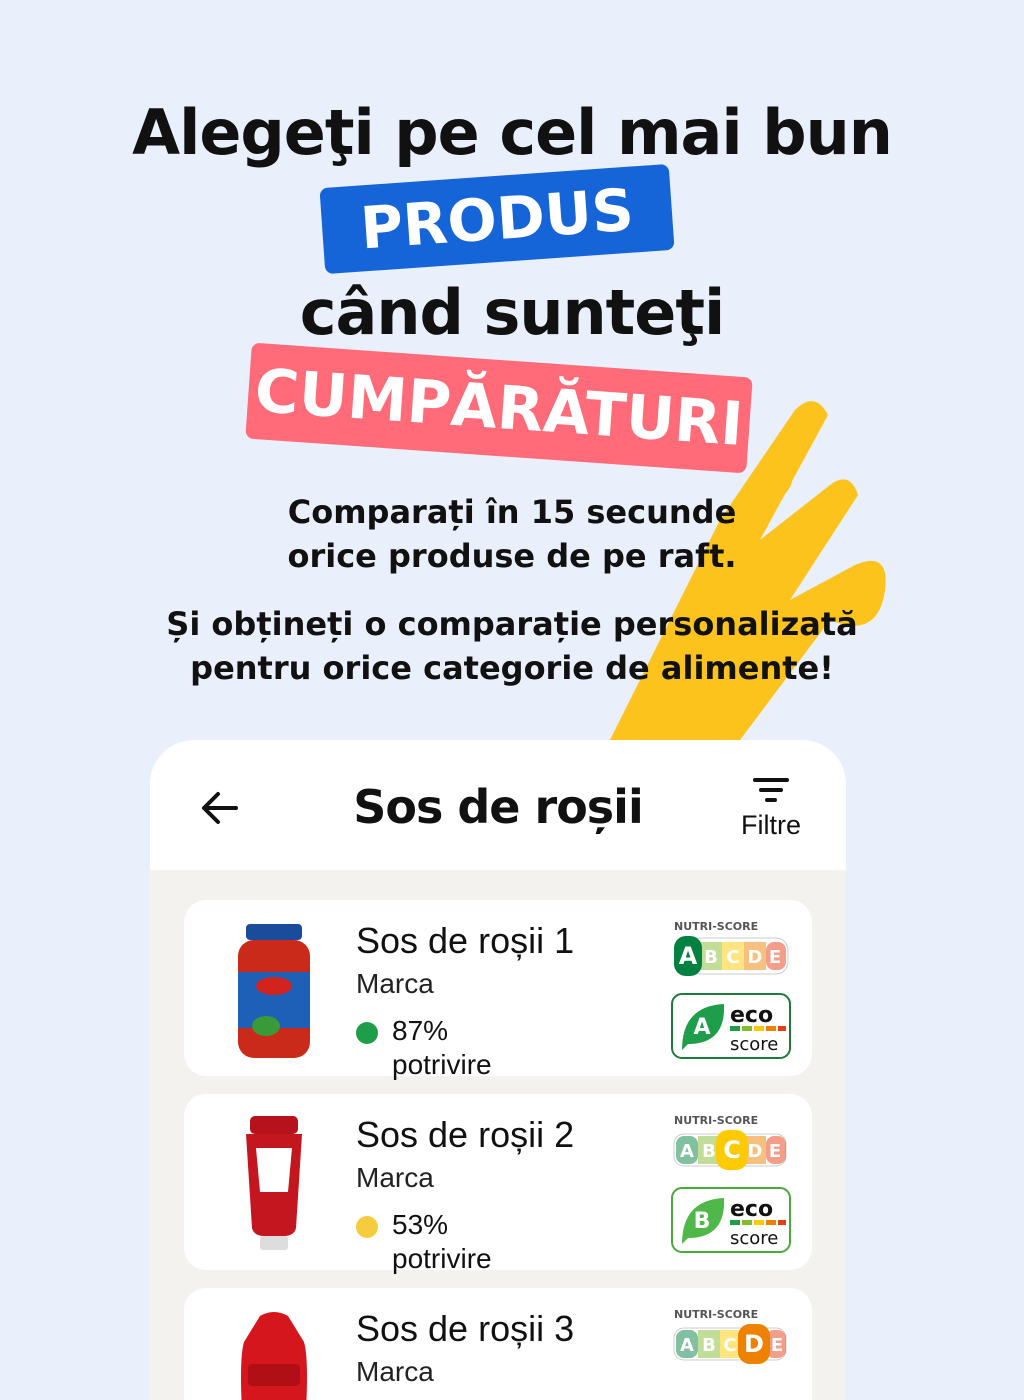  What do you see at coordinates (497, 219) in the screenshot?
I see `product-tag: PRODUS` at bounding box center [497, 219].